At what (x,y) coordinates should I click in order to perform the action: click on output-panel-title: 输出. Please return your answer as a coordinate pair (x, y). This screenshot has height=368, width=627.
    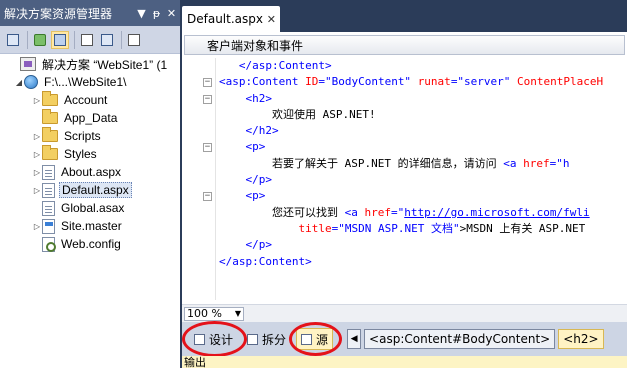
    Looking at the image, I should click on (404, 362).